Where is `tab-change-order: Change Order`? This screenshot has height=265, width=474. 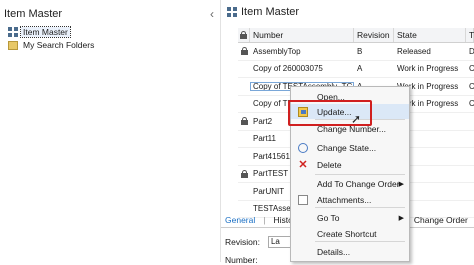
tab-change-order: Change Order is located at coordinates (441, 220).